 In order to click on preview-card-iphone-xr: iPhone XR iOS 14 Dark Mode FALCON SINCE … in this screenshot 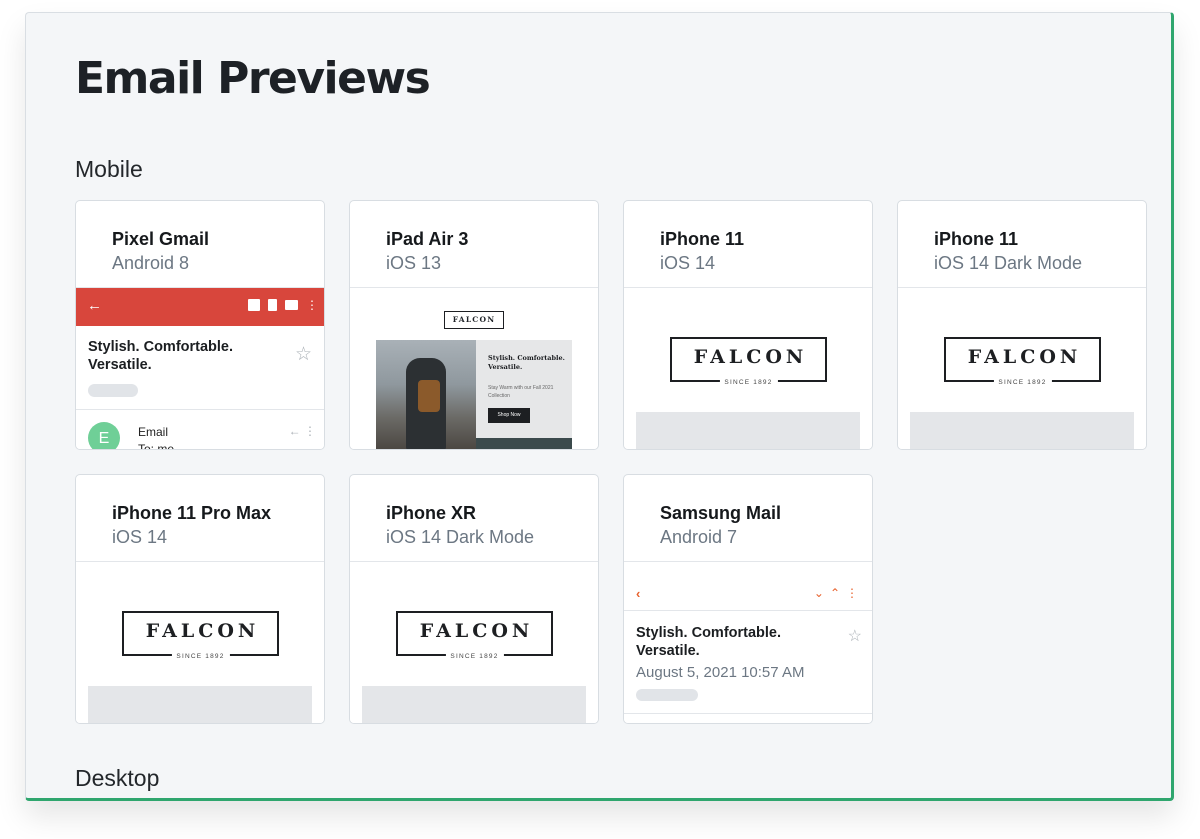, I will do `click(474, 599)`.